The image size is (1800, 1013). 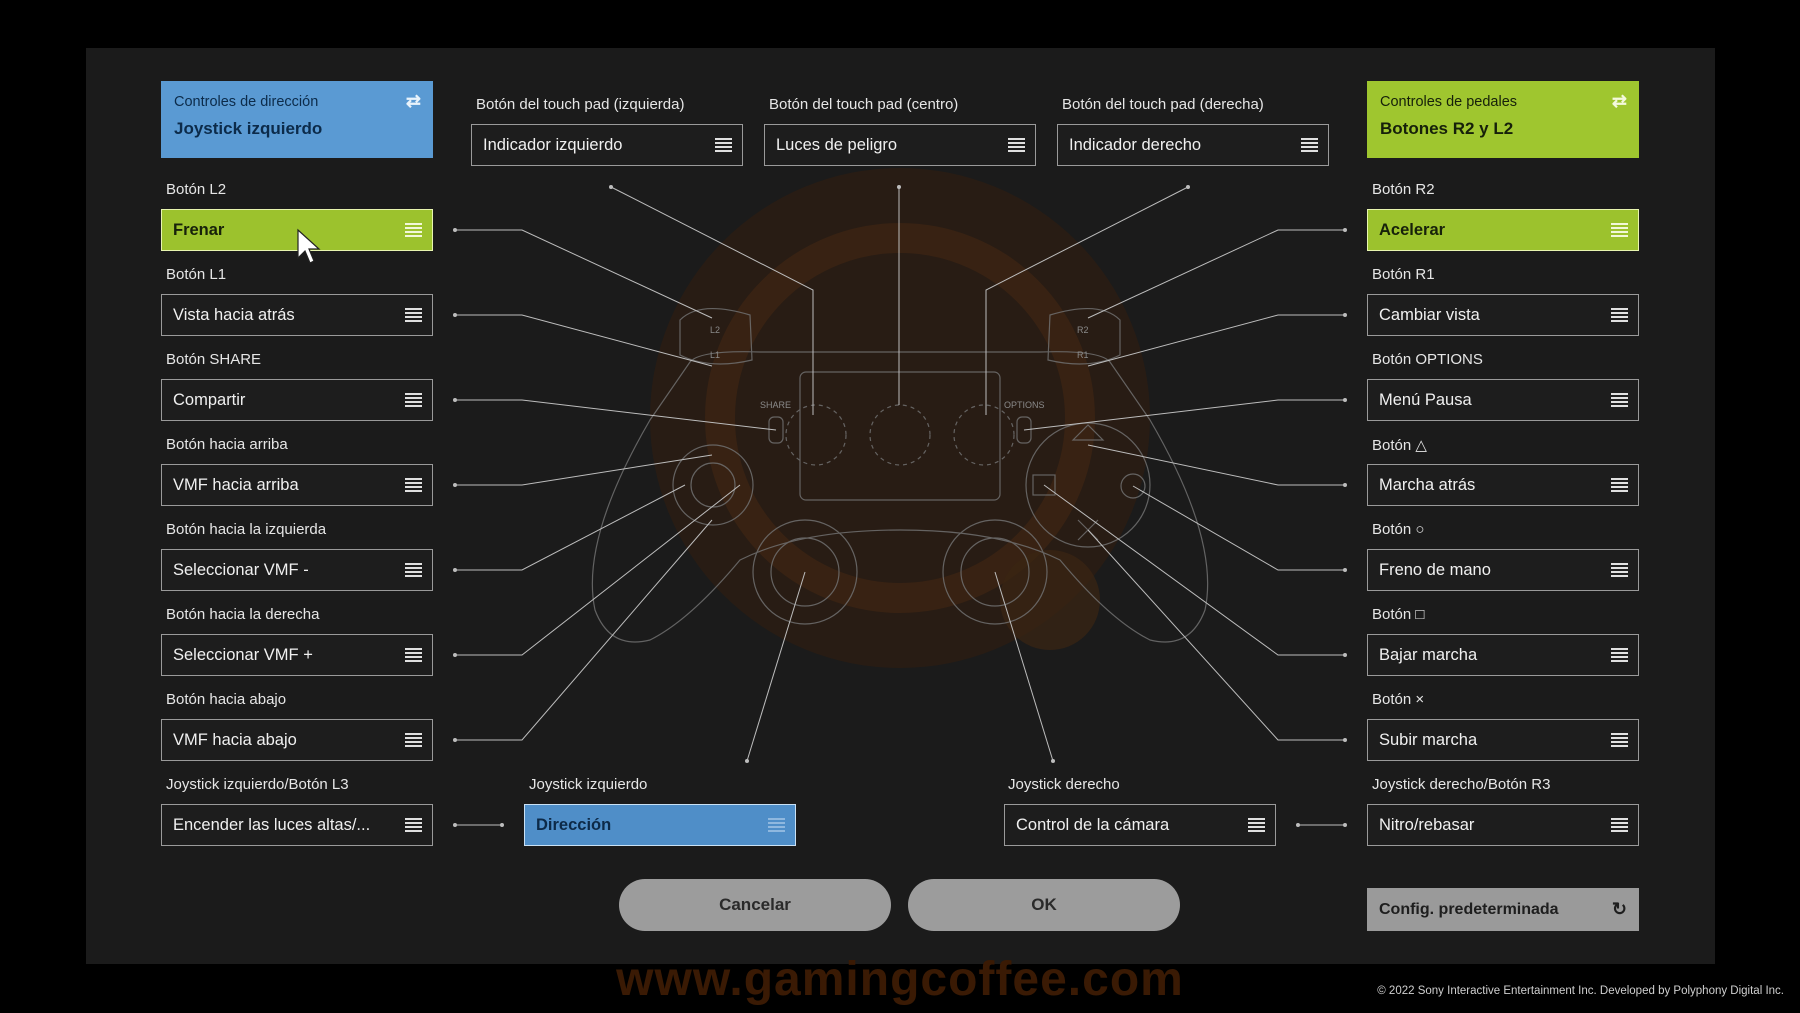 What do you see at coordinates (574, 824) in the screenshot?
I see `field-value: Dirección` at bounding box center [574, 824].